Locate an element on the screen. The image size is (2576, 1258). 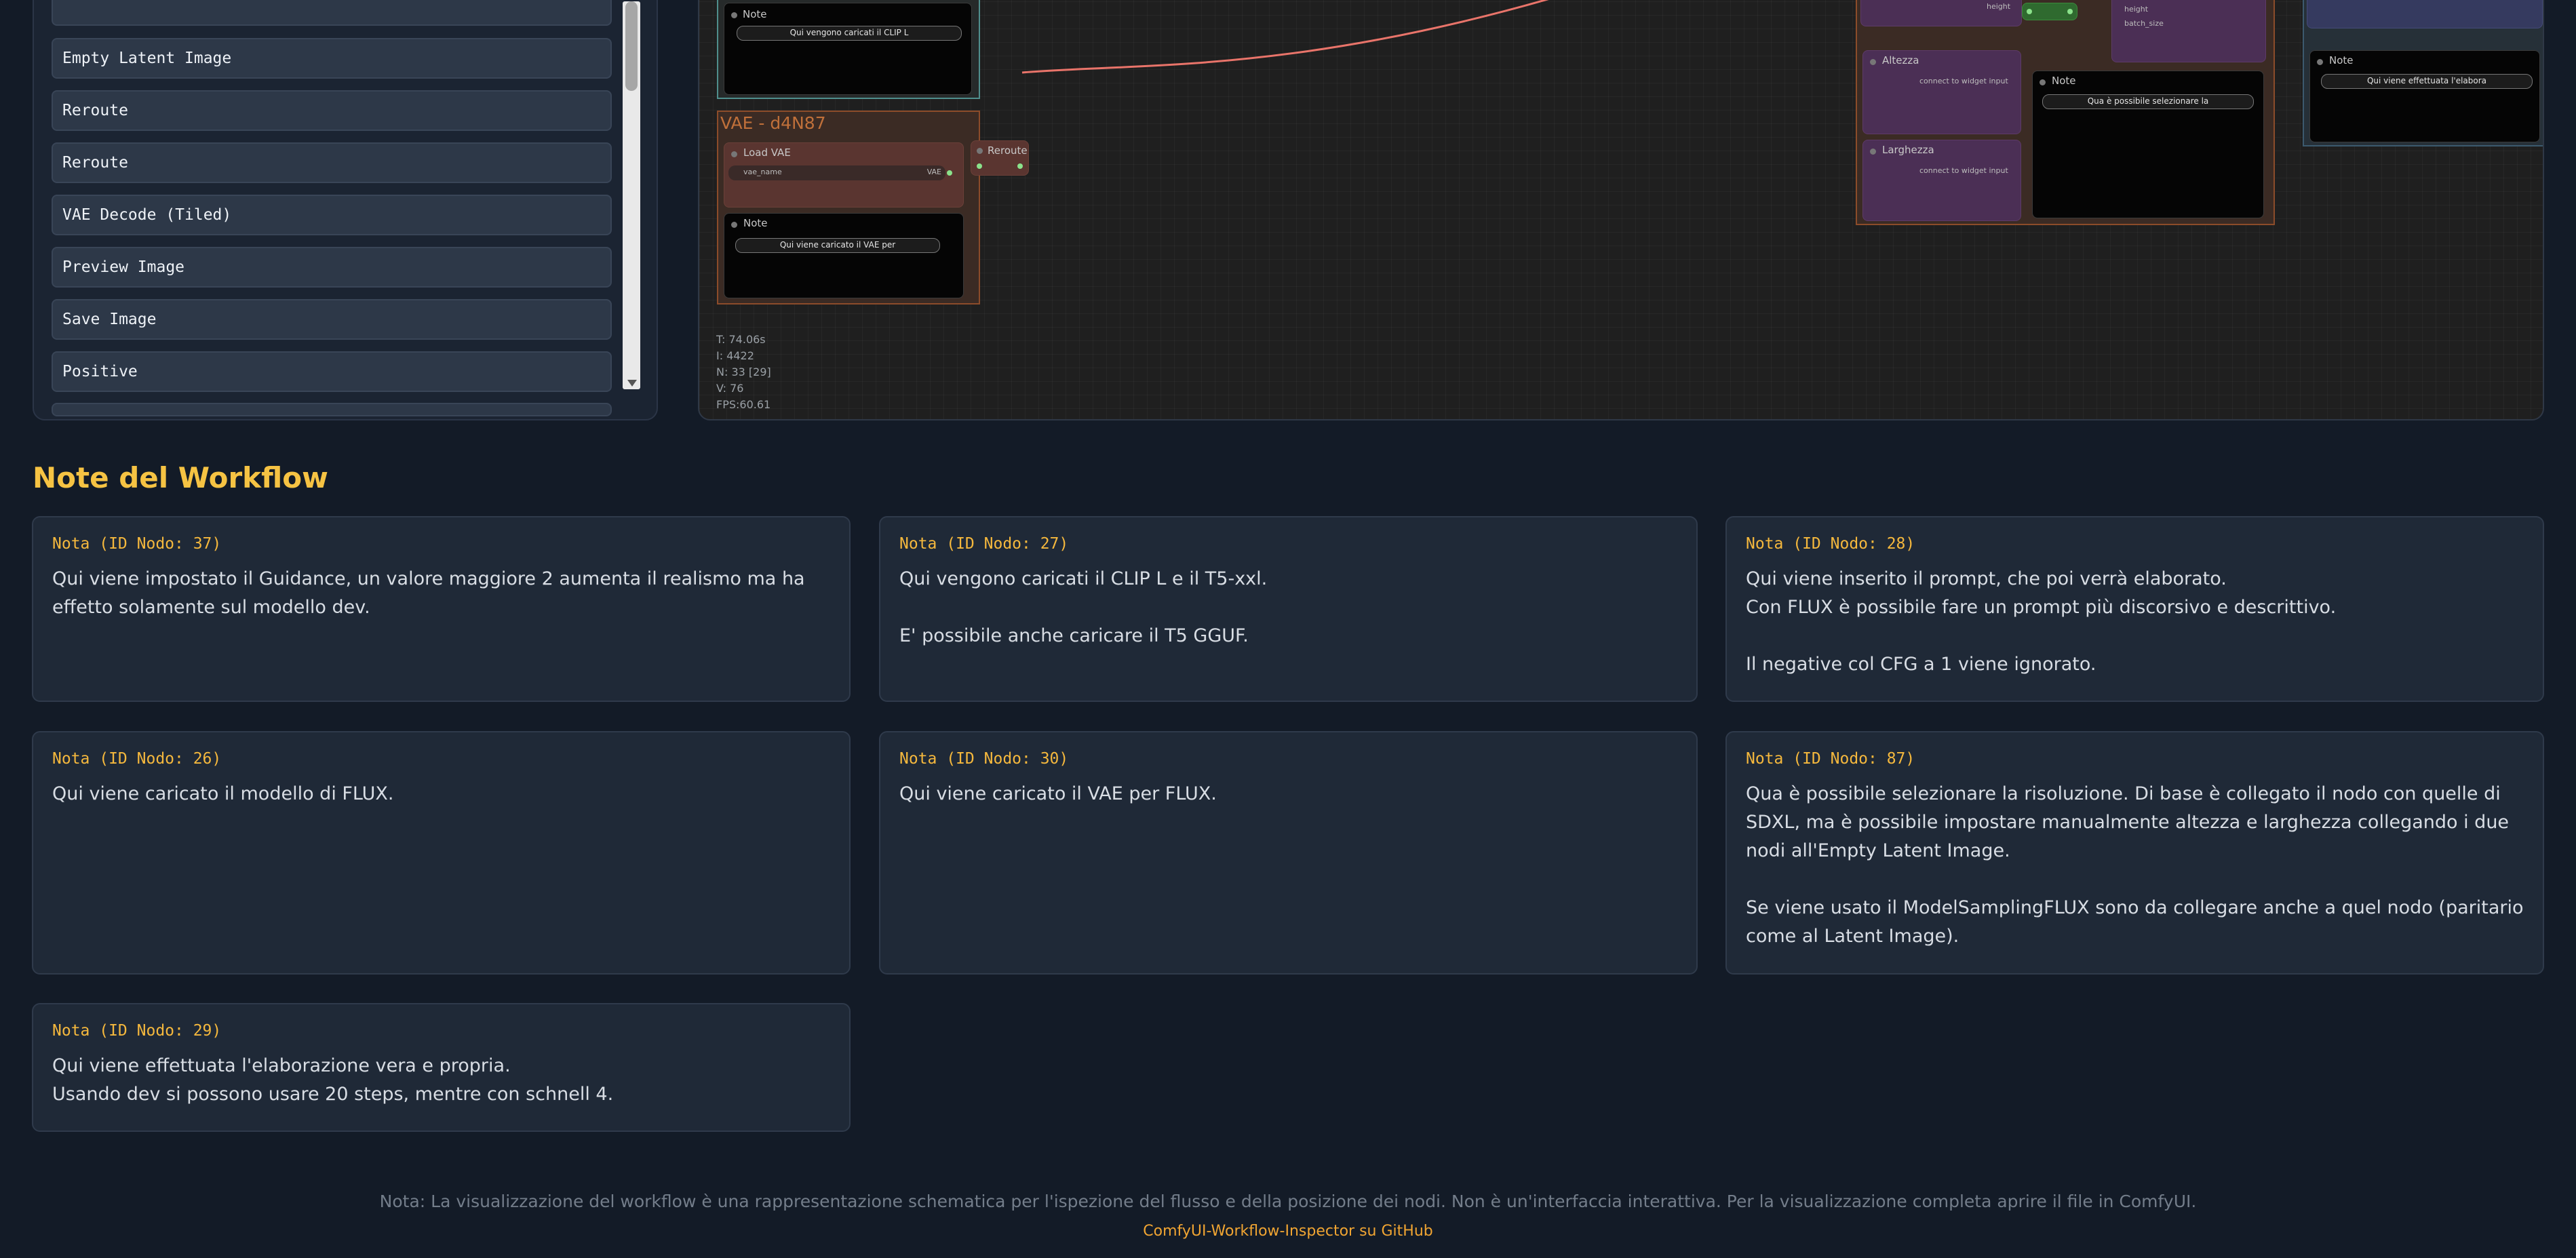
stat-fps: FPS:60.61 is located at coordinates (743, 404).